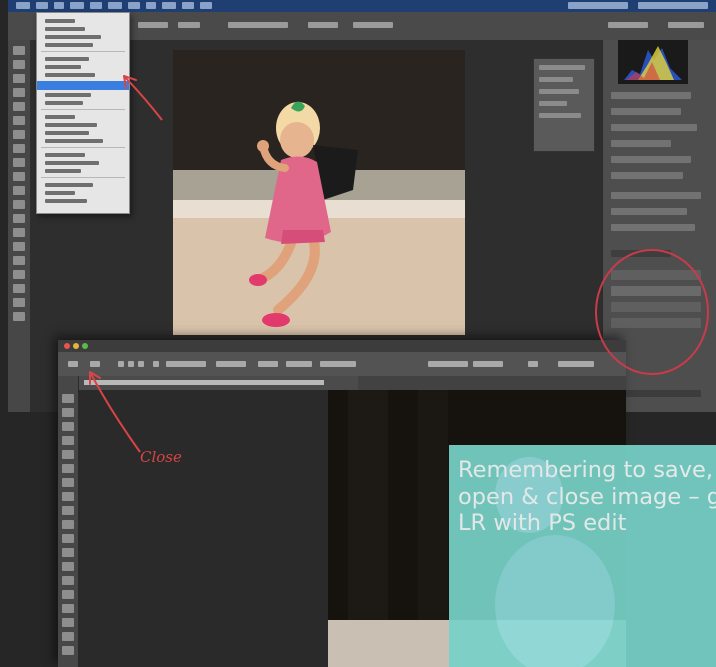 The height and width of the screenshot is (667, 716). Describe the element at coordinates (67, 346) in the screenshot. I see `window-close-button` at that location.